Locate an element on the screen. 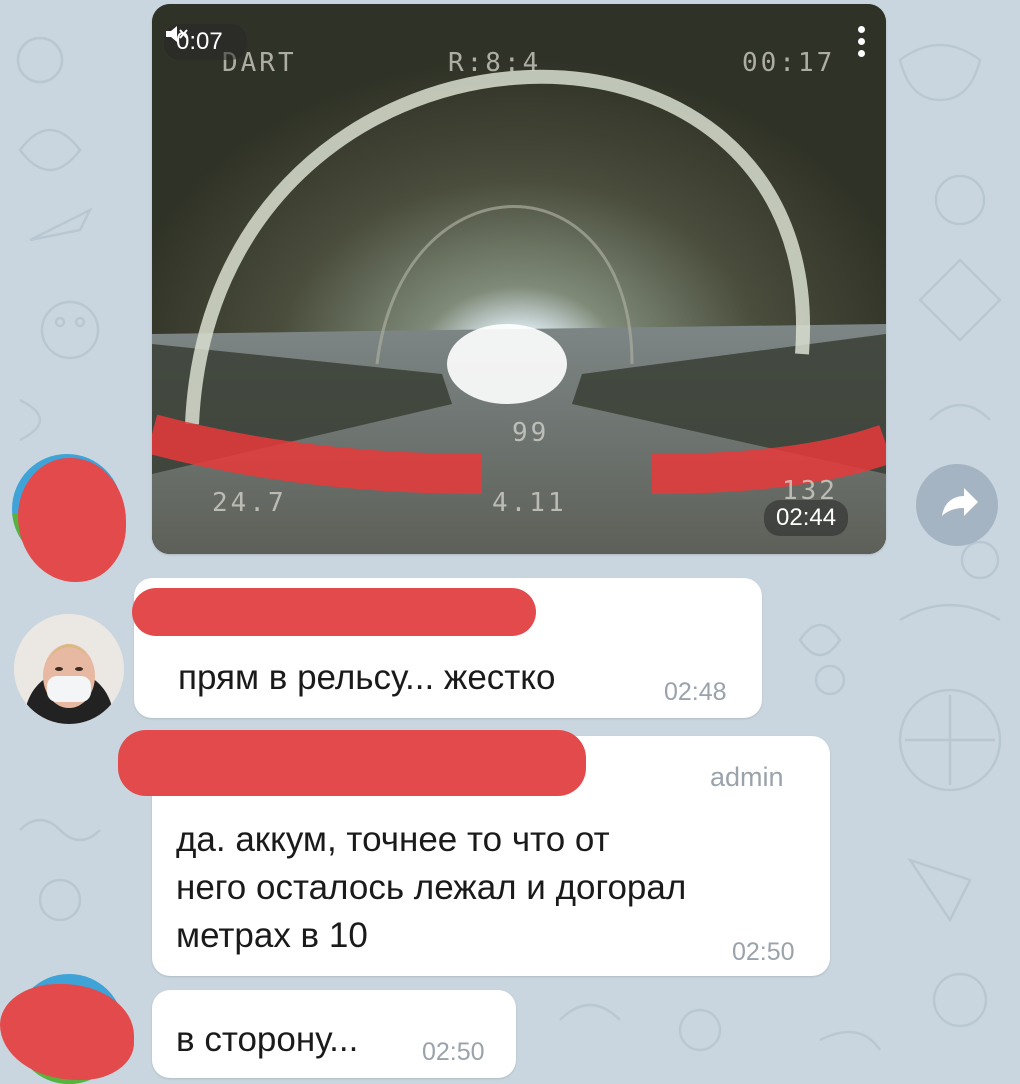 Image resolution: width=1020 pixels, height=1084 pixels. message-text-line: метрах в 10 is located at coordinates (272, 935).